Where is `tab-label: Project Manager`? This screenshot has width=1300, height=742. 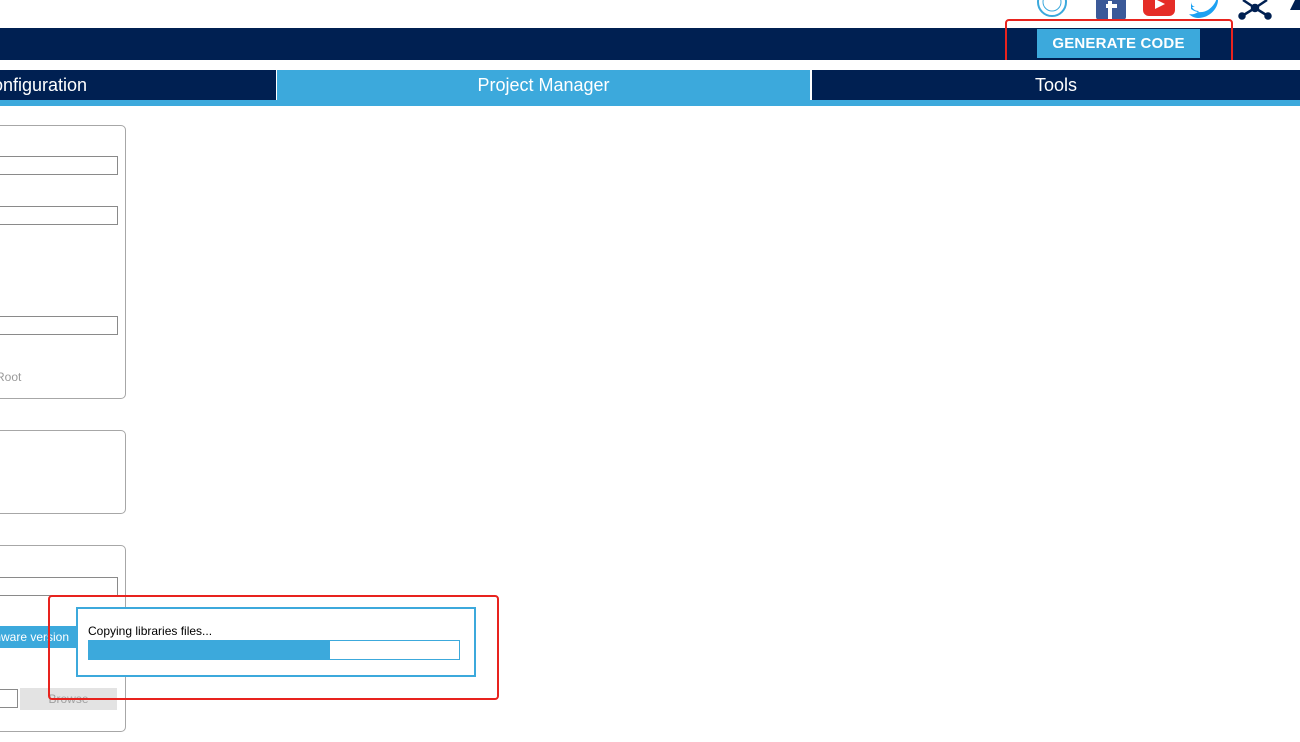
tab-label: Project Manager is located at coordinates (543, 85).